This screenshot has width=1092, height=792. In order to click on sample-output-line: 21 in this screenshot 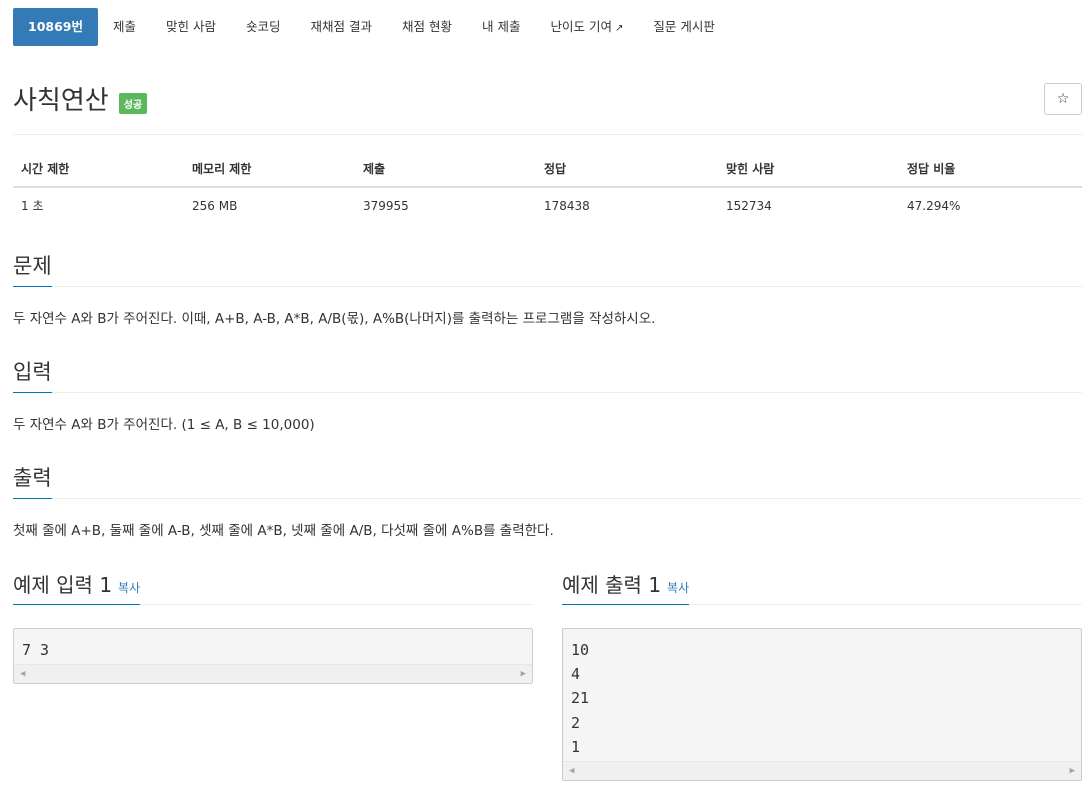, I will do `click(580, 698)`.